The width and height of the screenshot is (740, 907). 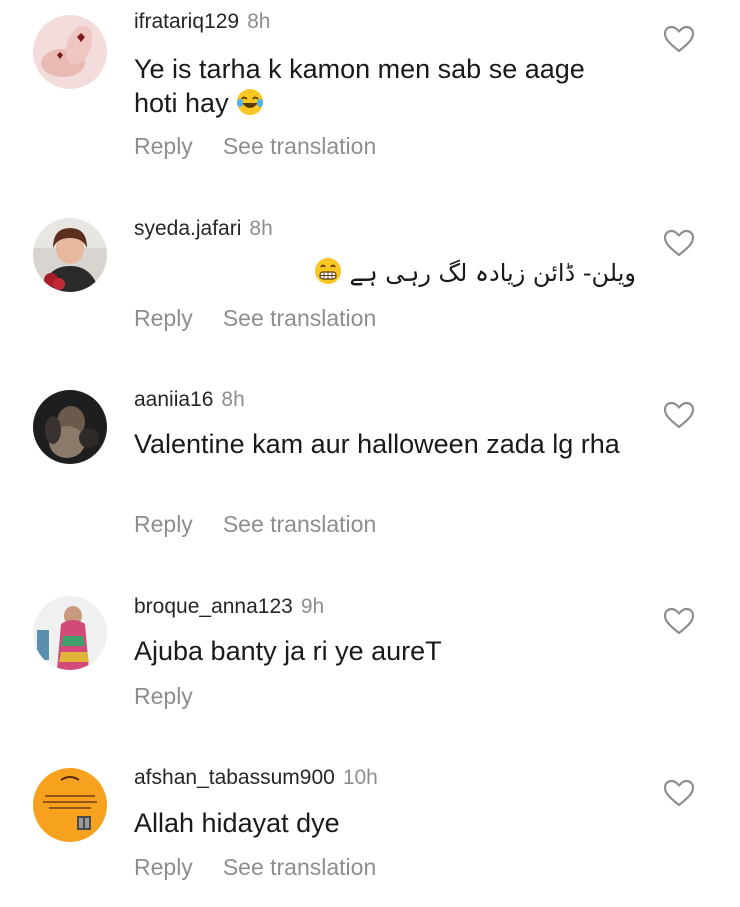 I want to click on comment-text: Valentine kam aur halloween zada lg rha, so click(x=384, y=444).